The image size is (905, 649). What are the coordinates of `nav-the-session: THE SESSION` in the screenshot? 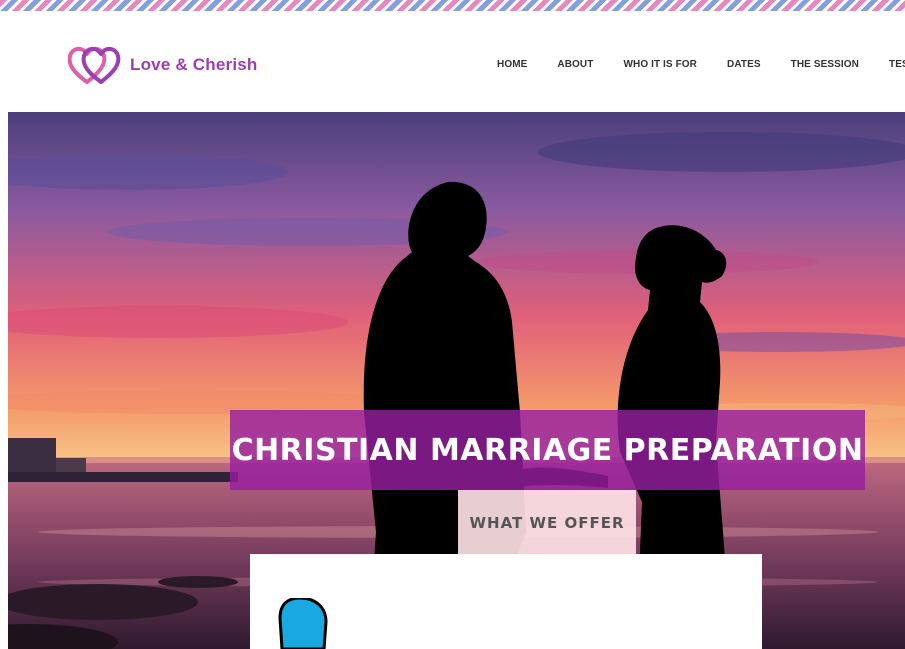 It's located at (825, 64).